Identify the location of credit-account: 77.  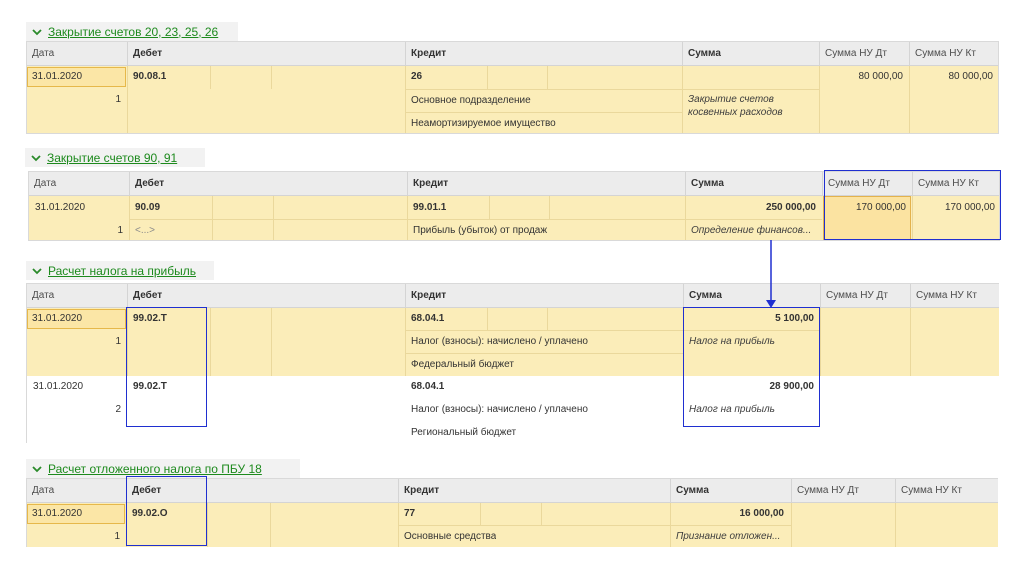
(409, 513).